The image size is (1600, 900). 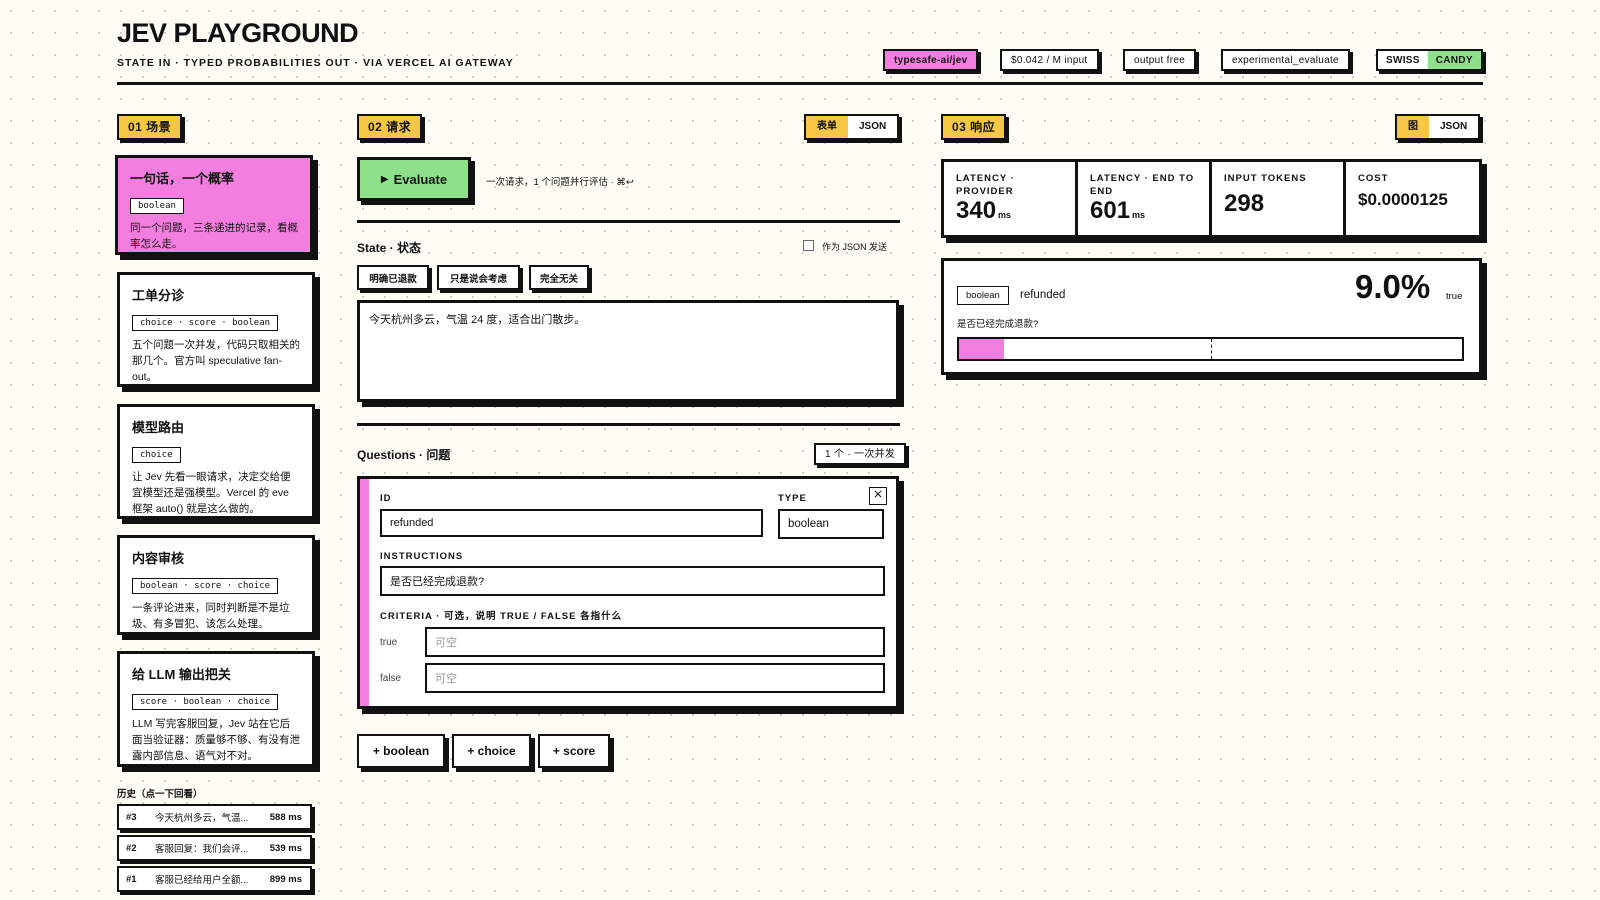 I want to click on response-view-toggle: 图 JSON, so click(x=1438, y=127).